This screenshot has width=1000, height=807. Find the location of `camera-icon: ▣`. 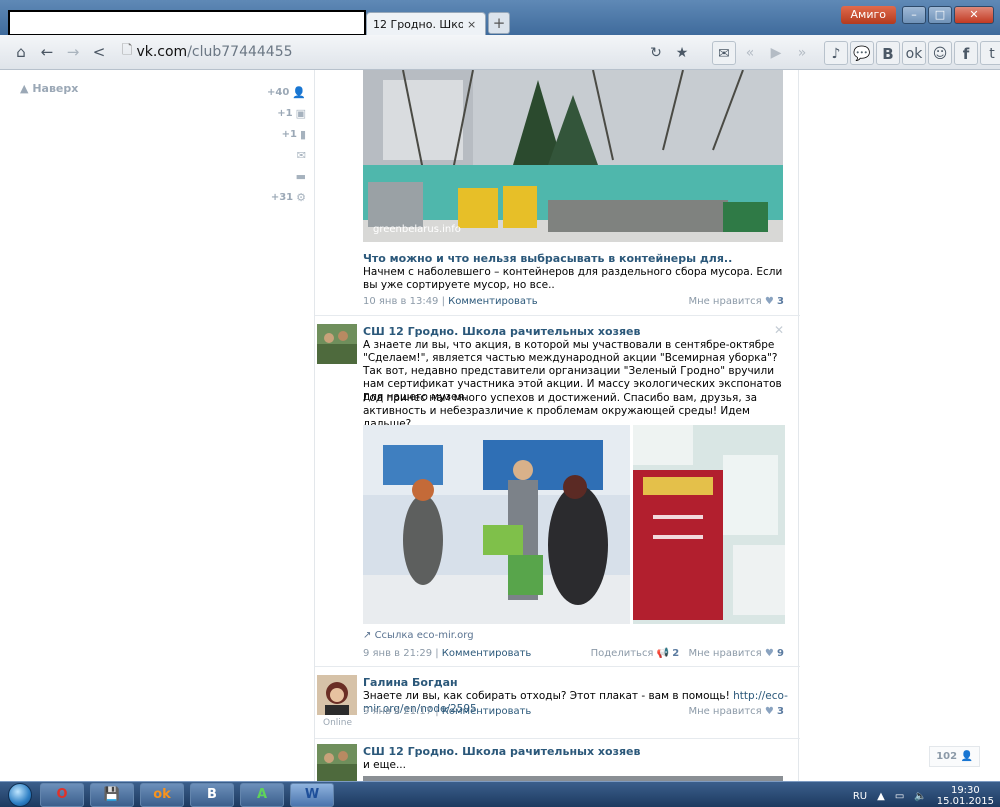

camera-icon: ▣ is located at coordinates (300, 113).